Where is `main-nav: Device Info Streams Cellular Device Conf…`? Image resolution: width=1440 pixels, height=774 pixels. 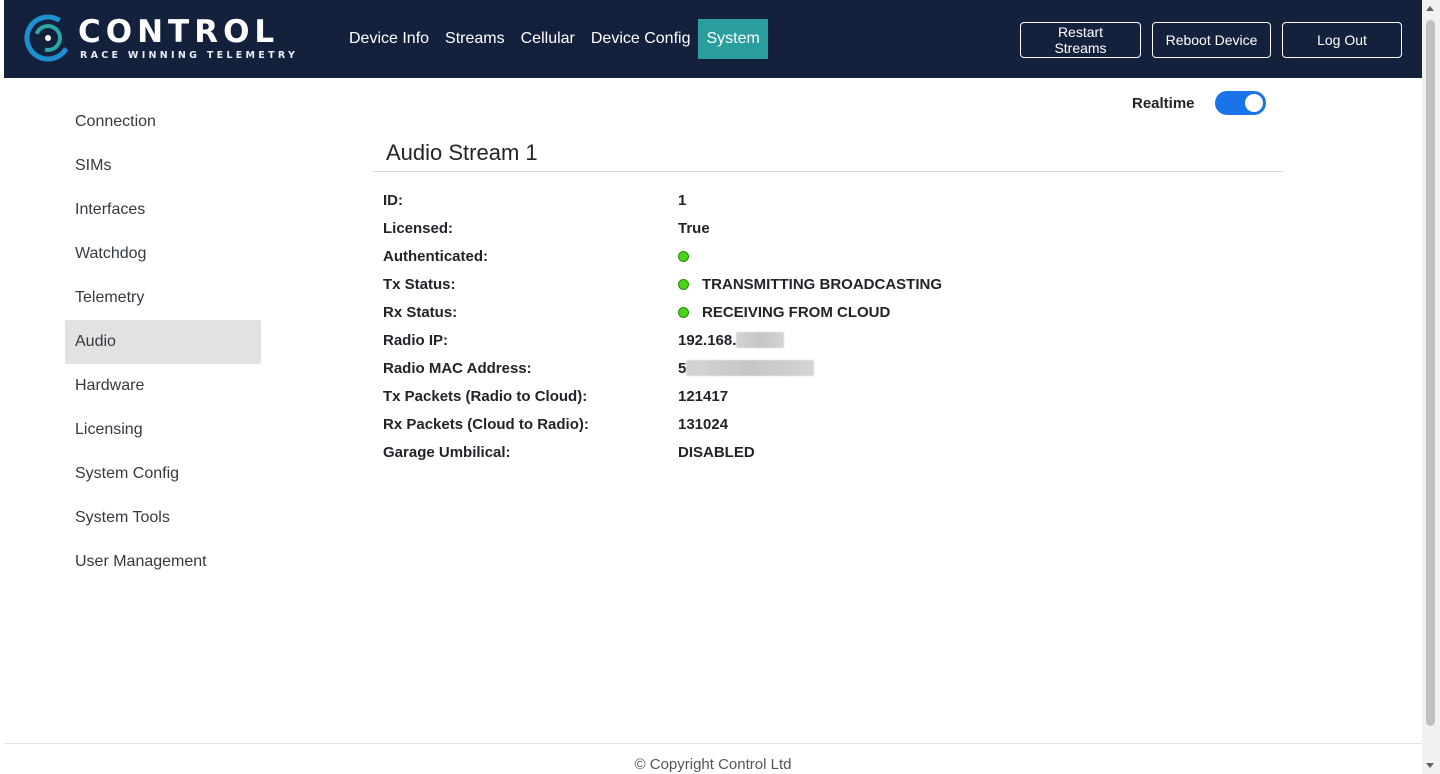 main-nav: Device Info Streams Cellular Device Conf… is located at coordinates (554, 39).